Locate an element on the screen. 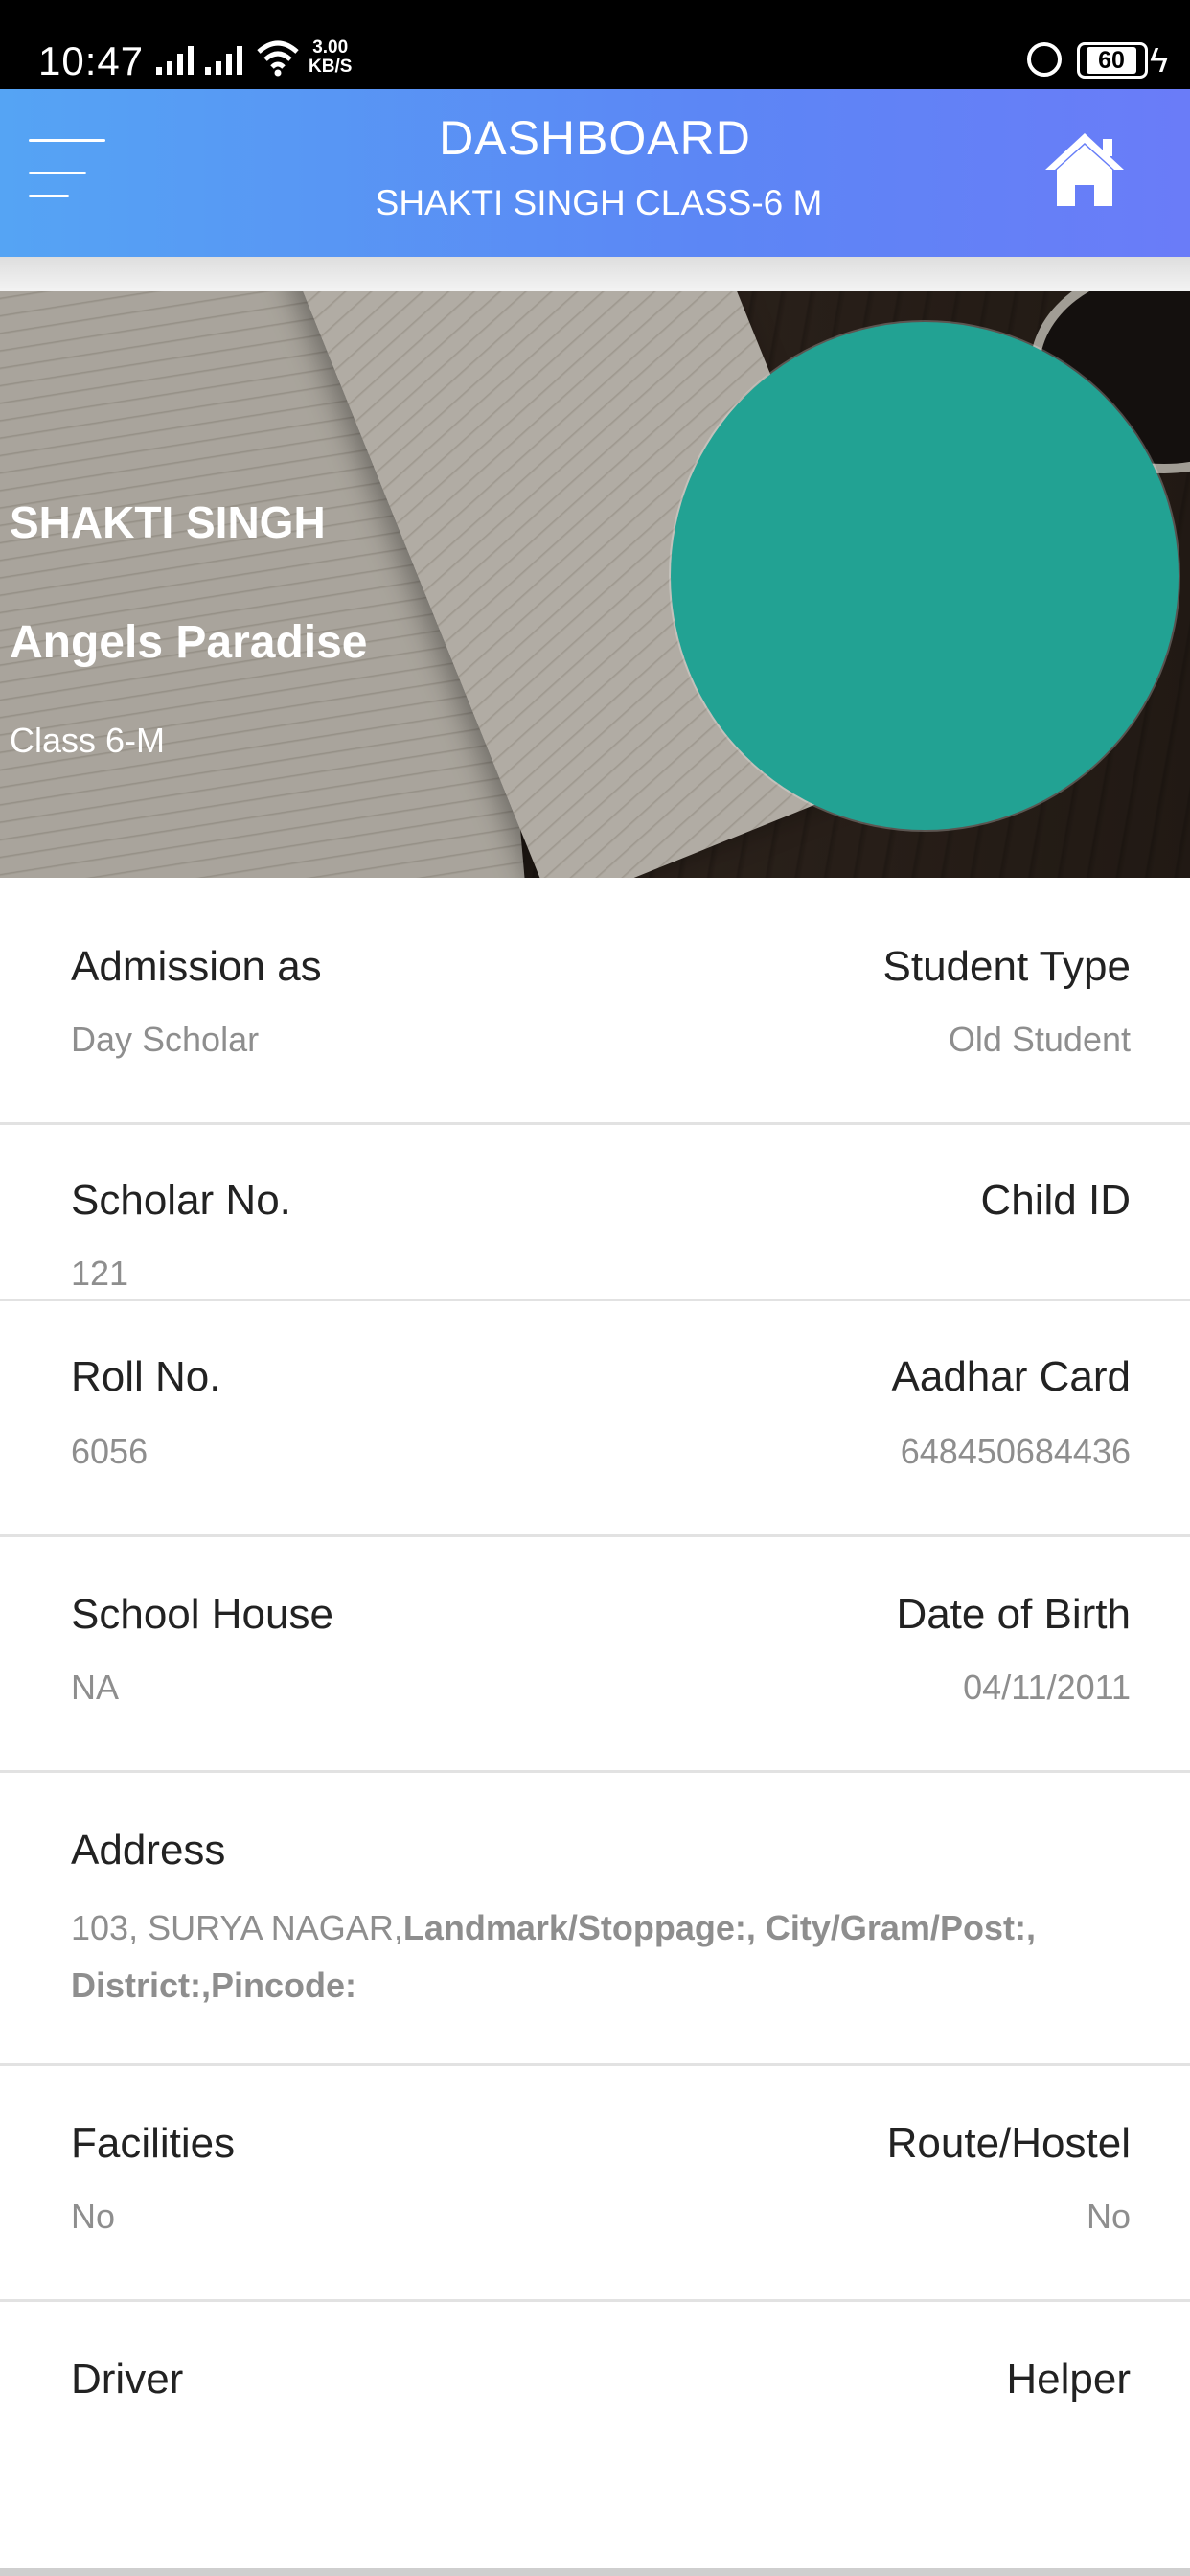 The height and width of the screenshot is (2576, 1190). facilities-value: No is located at coordinates (93, 2216).